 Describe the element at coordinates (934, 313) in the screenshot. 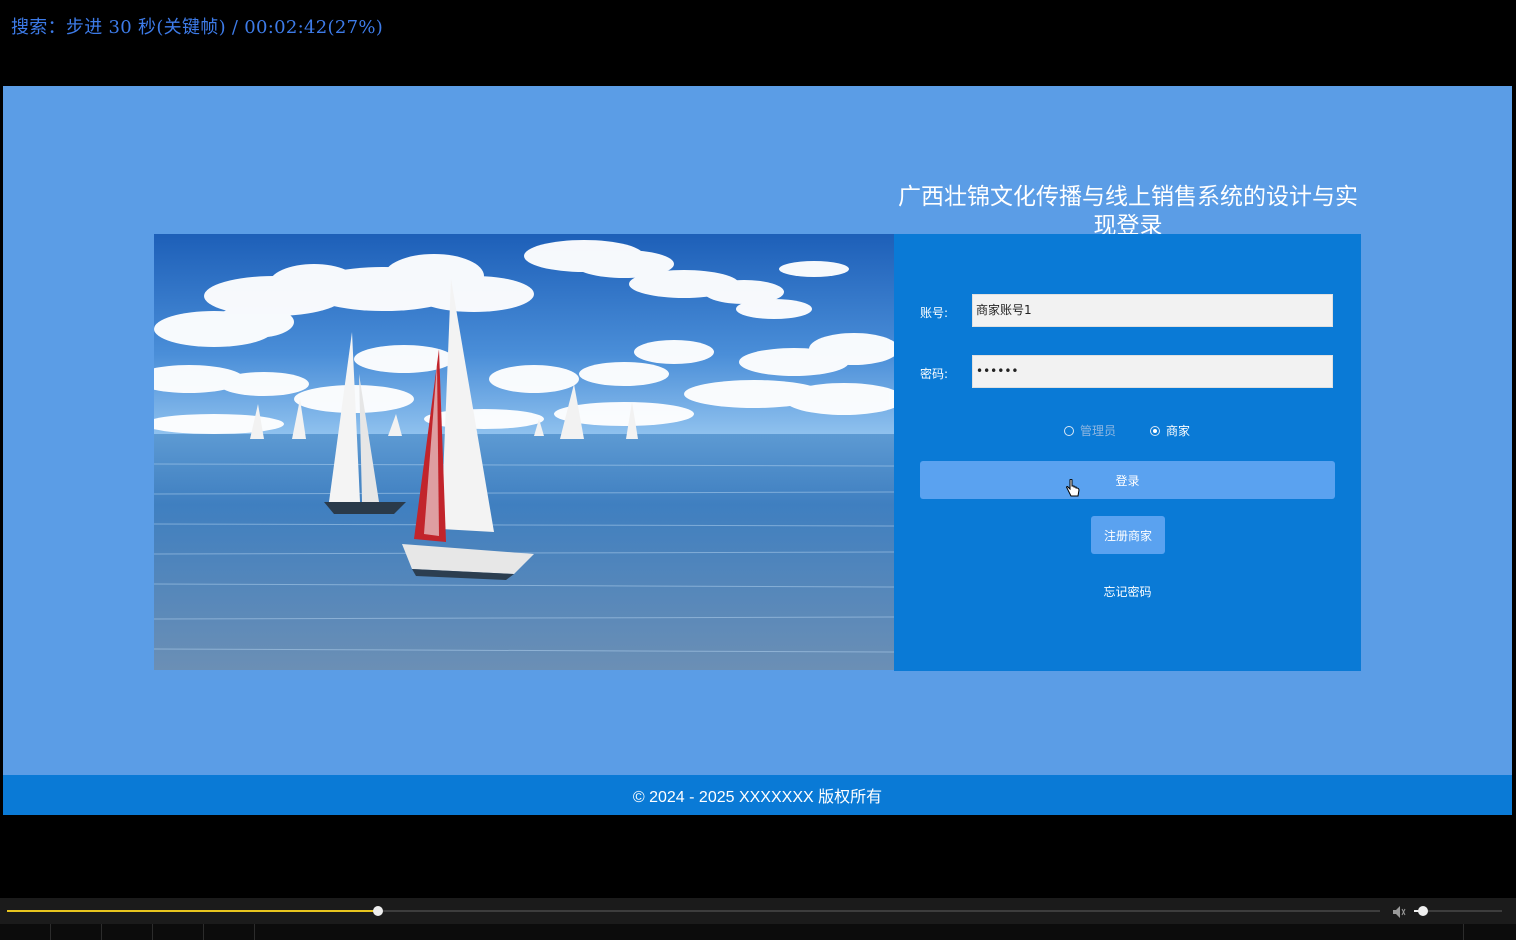

I see `account-label: 账号:` at that location.